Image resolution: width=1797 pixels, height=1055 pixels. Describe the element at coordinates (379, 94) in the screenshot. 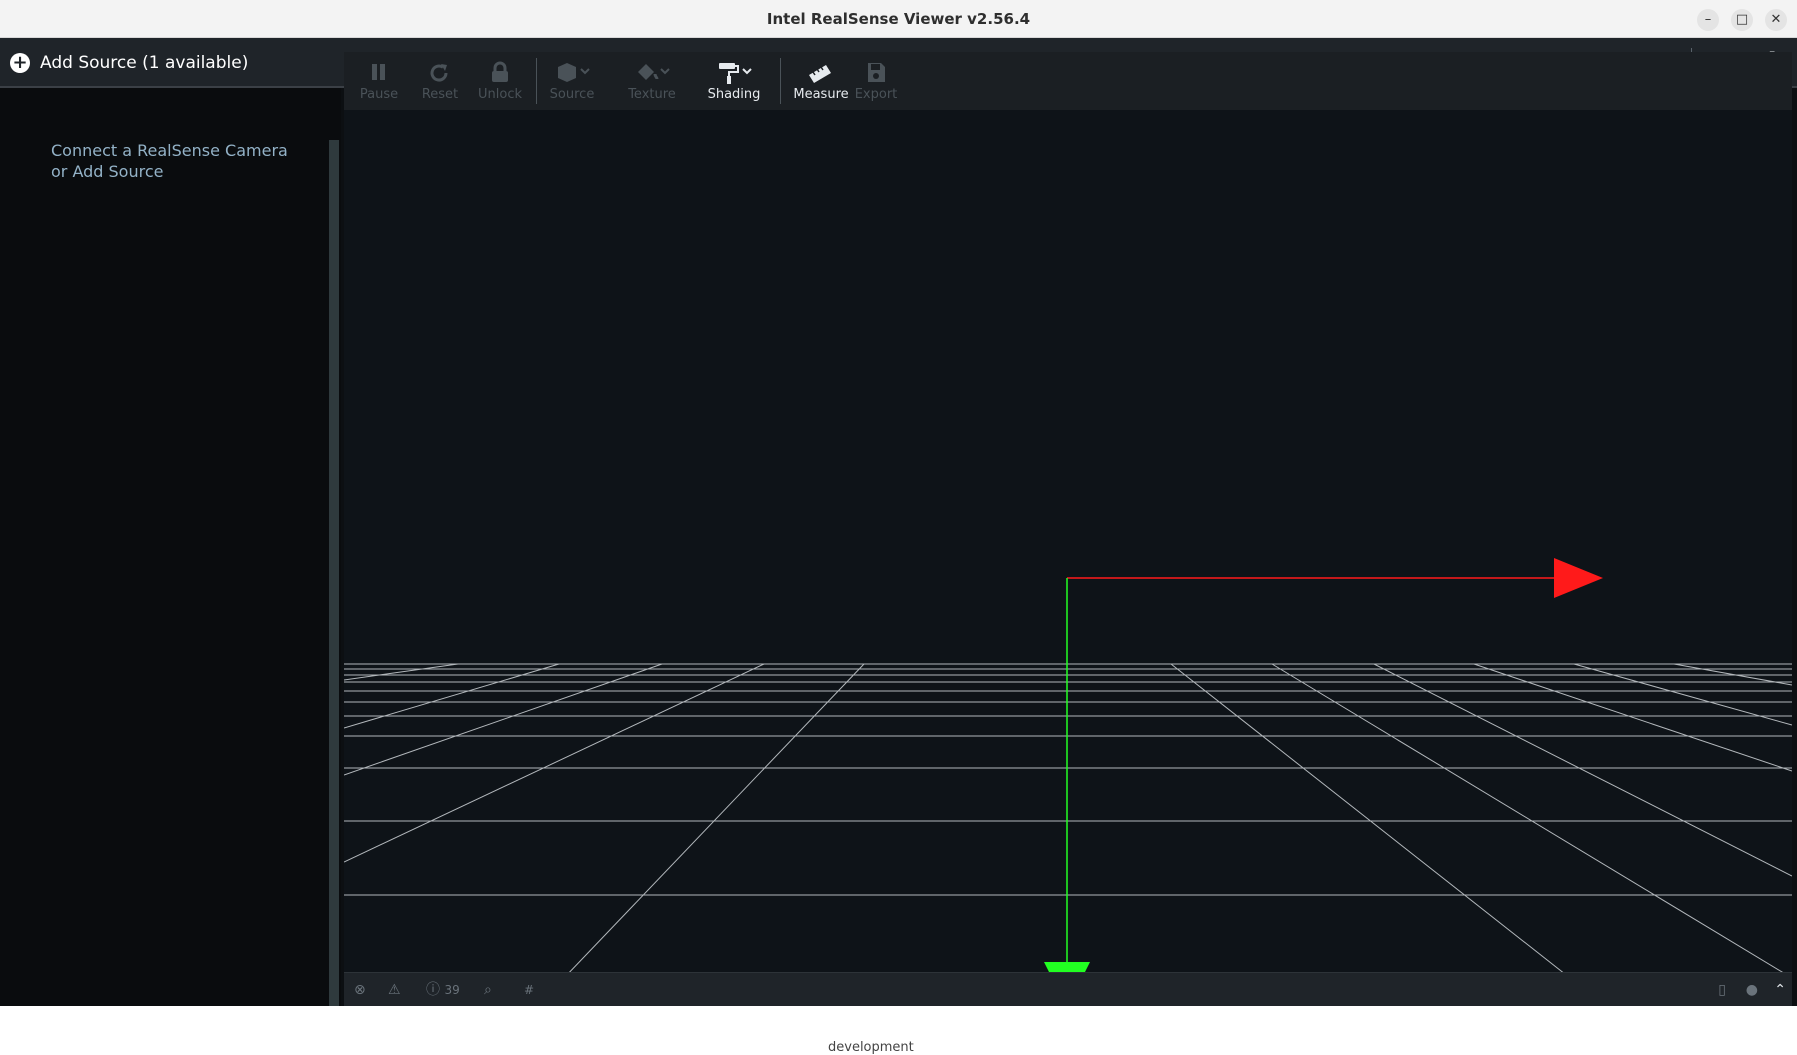

I see `pause-label: Pause` at that location.